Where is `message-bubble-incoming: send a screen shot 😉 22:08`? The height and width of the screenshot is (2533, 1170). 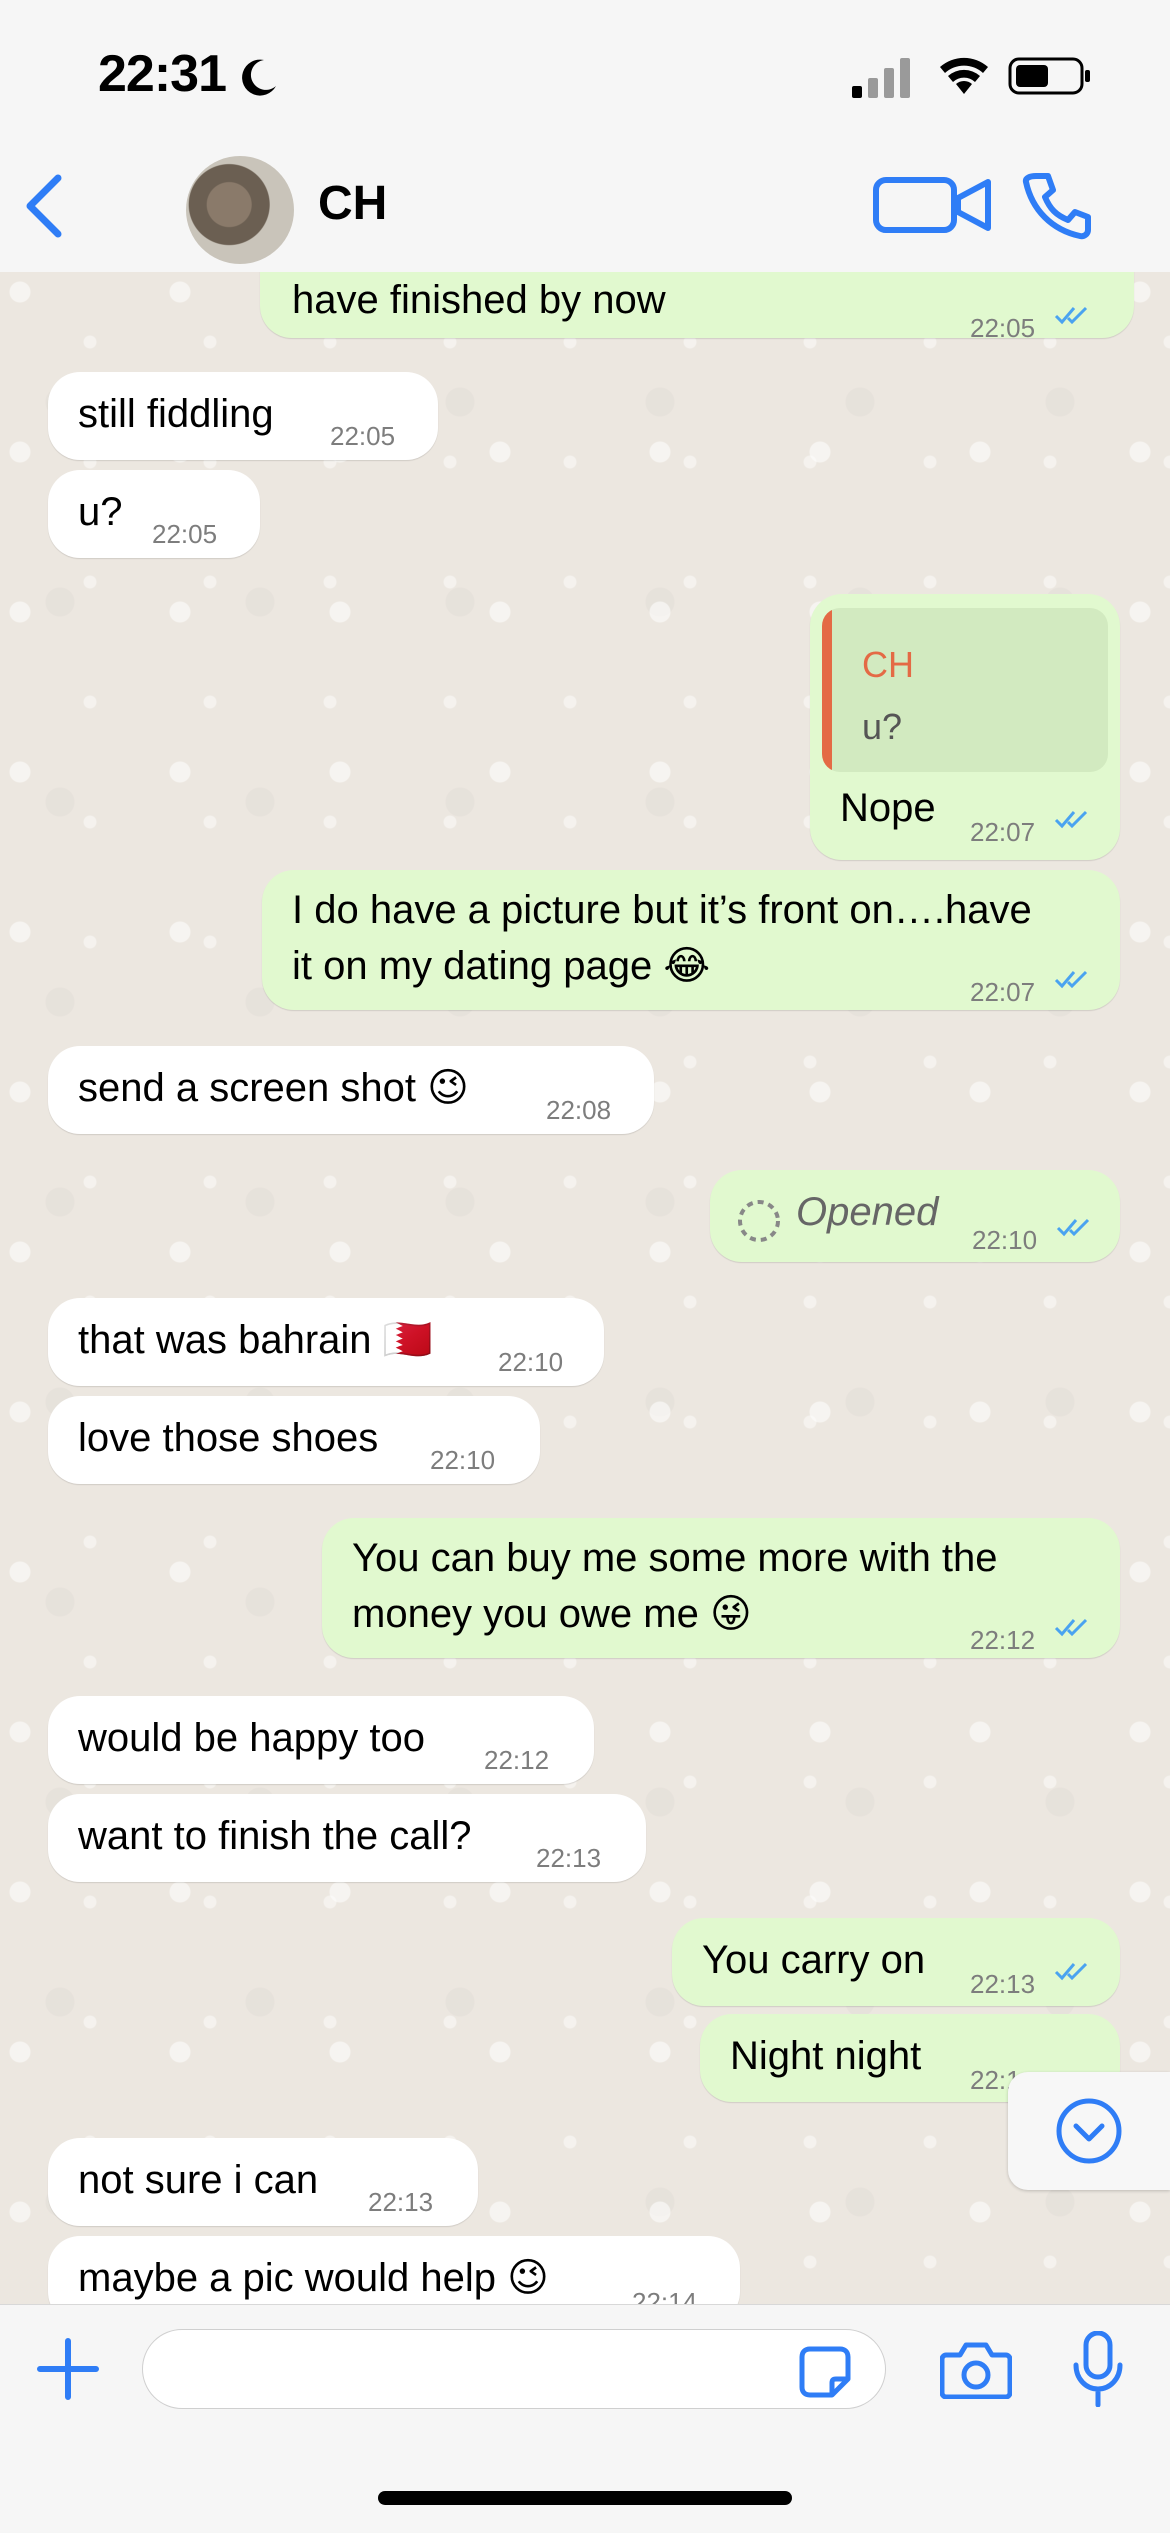 message-bubble-incoming: send a screen shot 😉 22:08 is located at coordinates (351, 1090).